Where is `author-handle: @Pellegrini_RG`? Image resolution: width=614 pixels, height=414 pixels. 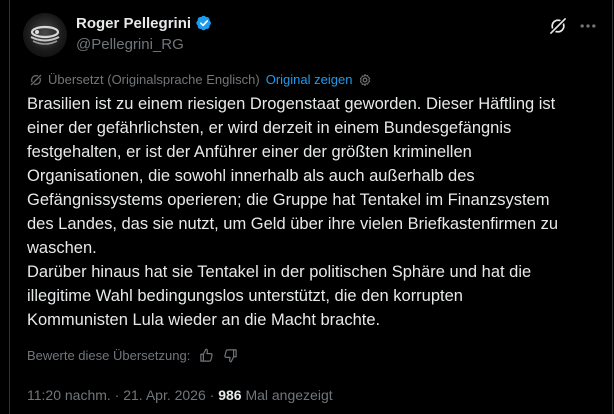 author-handle: @Pellegrini_RG is located at coordinates (130, 44).